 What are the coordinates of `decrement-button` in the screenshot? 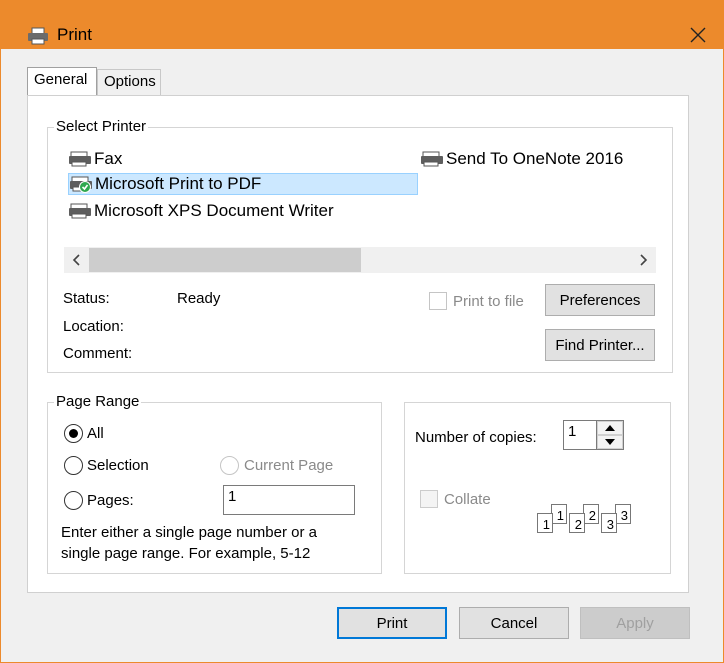 It's located at (610, 442).